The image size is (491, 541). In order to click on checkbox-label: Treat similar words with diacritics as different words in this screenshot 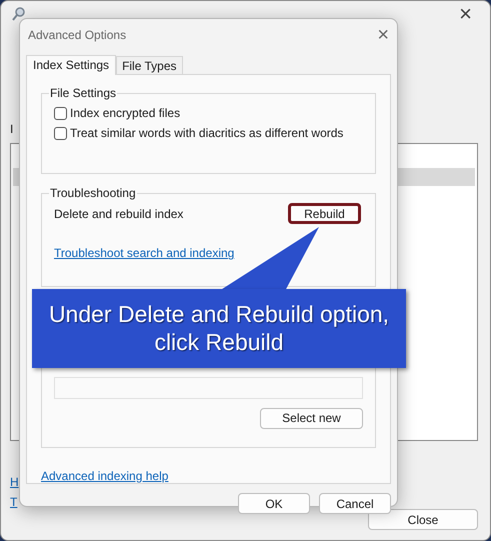, I will do `click(207, 133)`.